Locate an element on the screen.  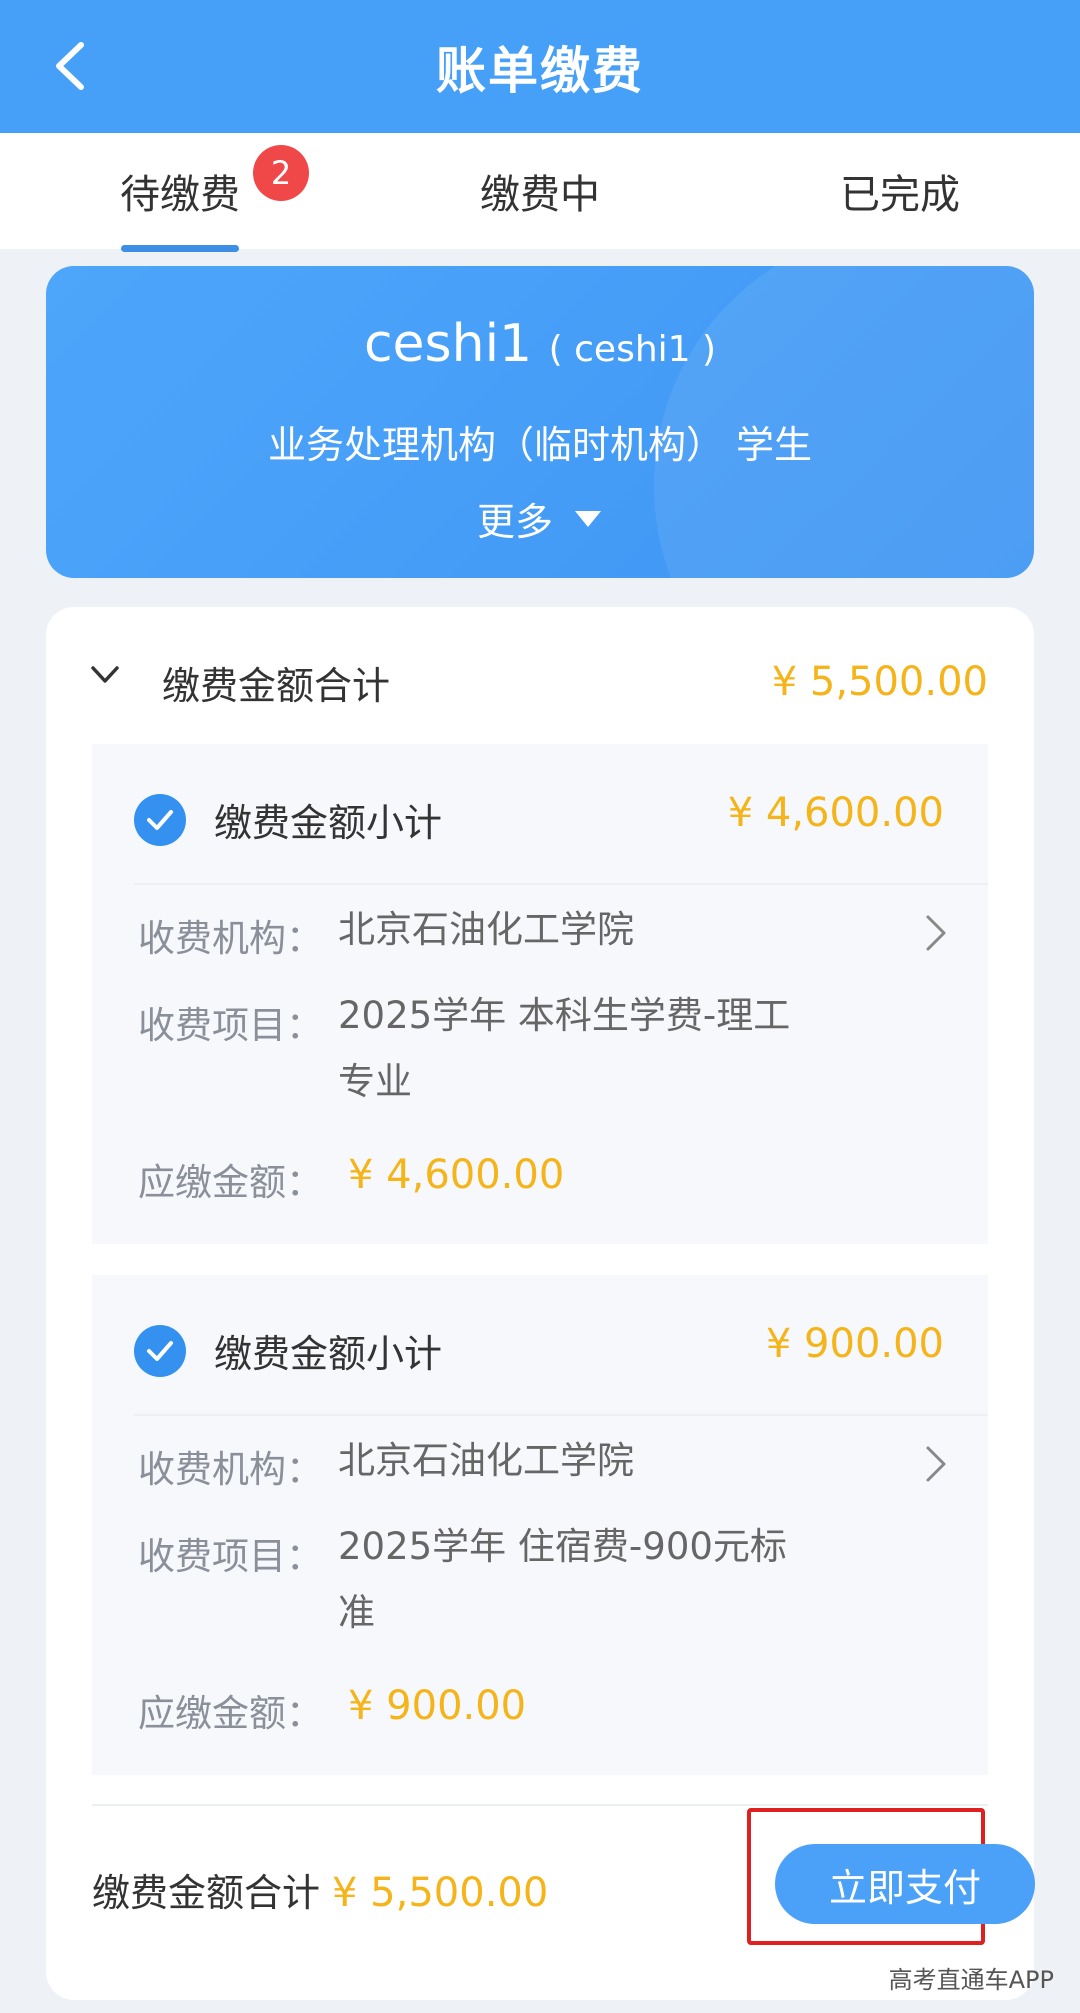
project-row: 收费项目： 2025学年 住宿费-900元标准 is located at coordinates (563, 1582).